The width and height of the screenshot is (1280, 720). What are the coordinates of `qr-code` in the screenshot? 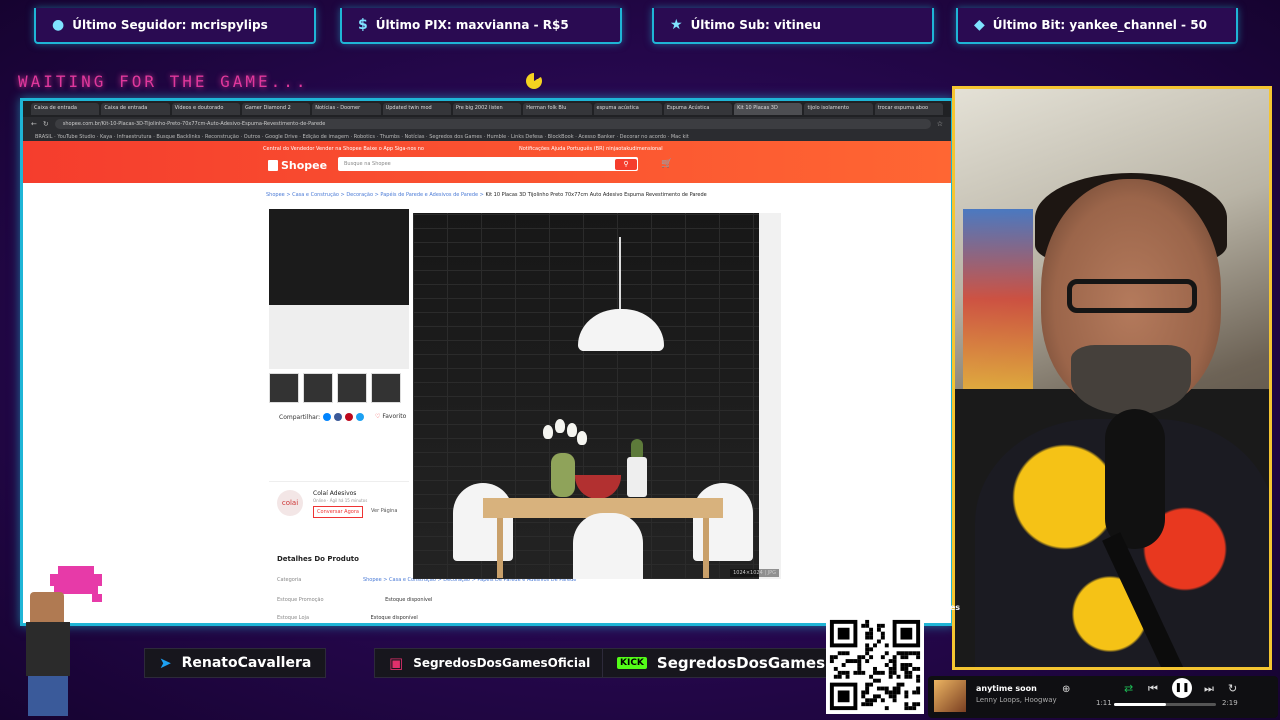 It's located at (875, 665).